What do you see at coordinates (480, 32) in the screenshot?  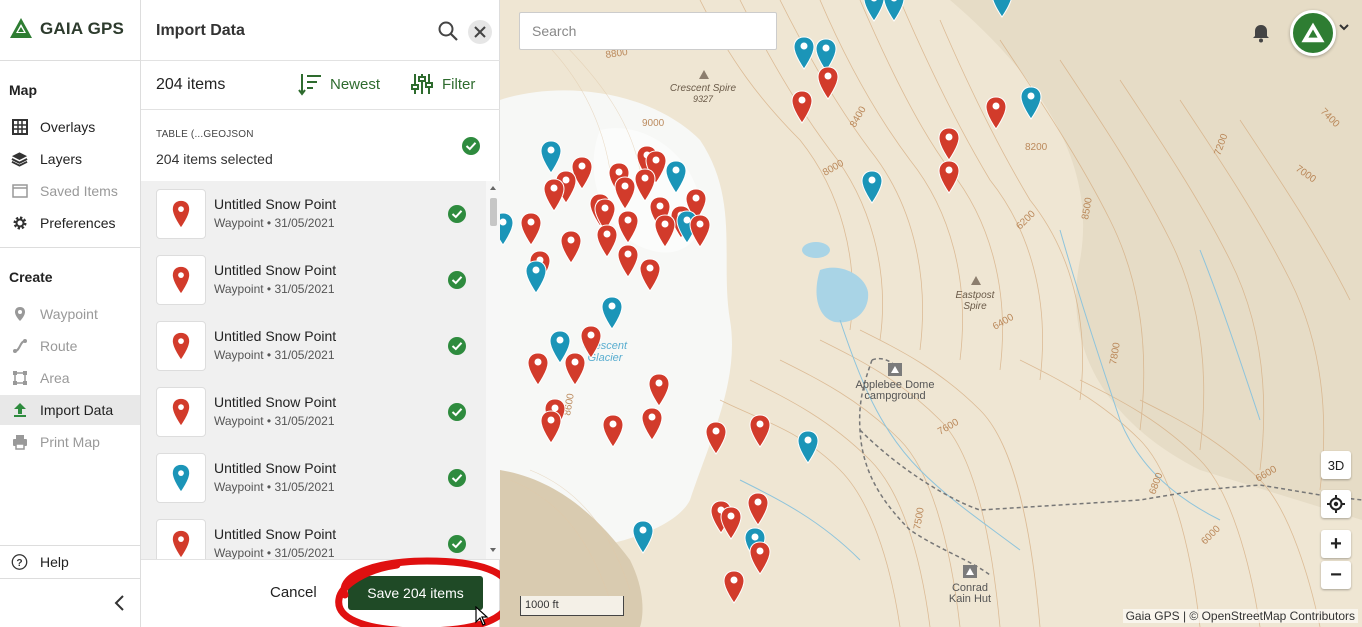 I see `panel-close-button` at bounding box center [480, 32].